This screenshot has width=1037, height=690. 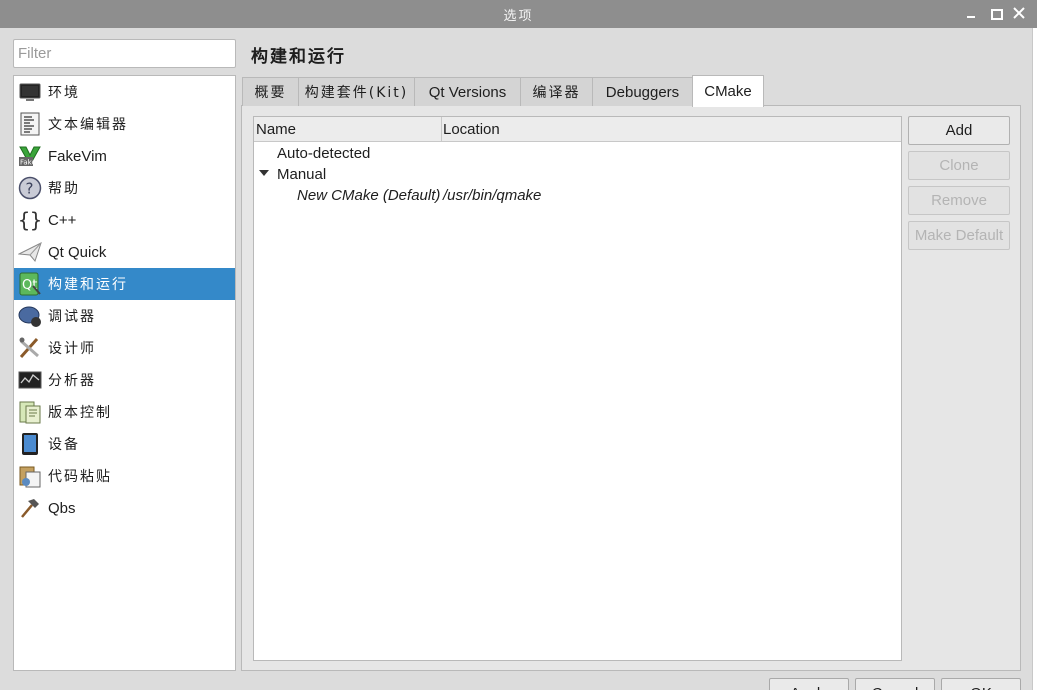 What do you see at coordinates (124, 188) in the screenshot?
I see `sidebar-item-help: ? 帮助` at bounding box center [124, 188].